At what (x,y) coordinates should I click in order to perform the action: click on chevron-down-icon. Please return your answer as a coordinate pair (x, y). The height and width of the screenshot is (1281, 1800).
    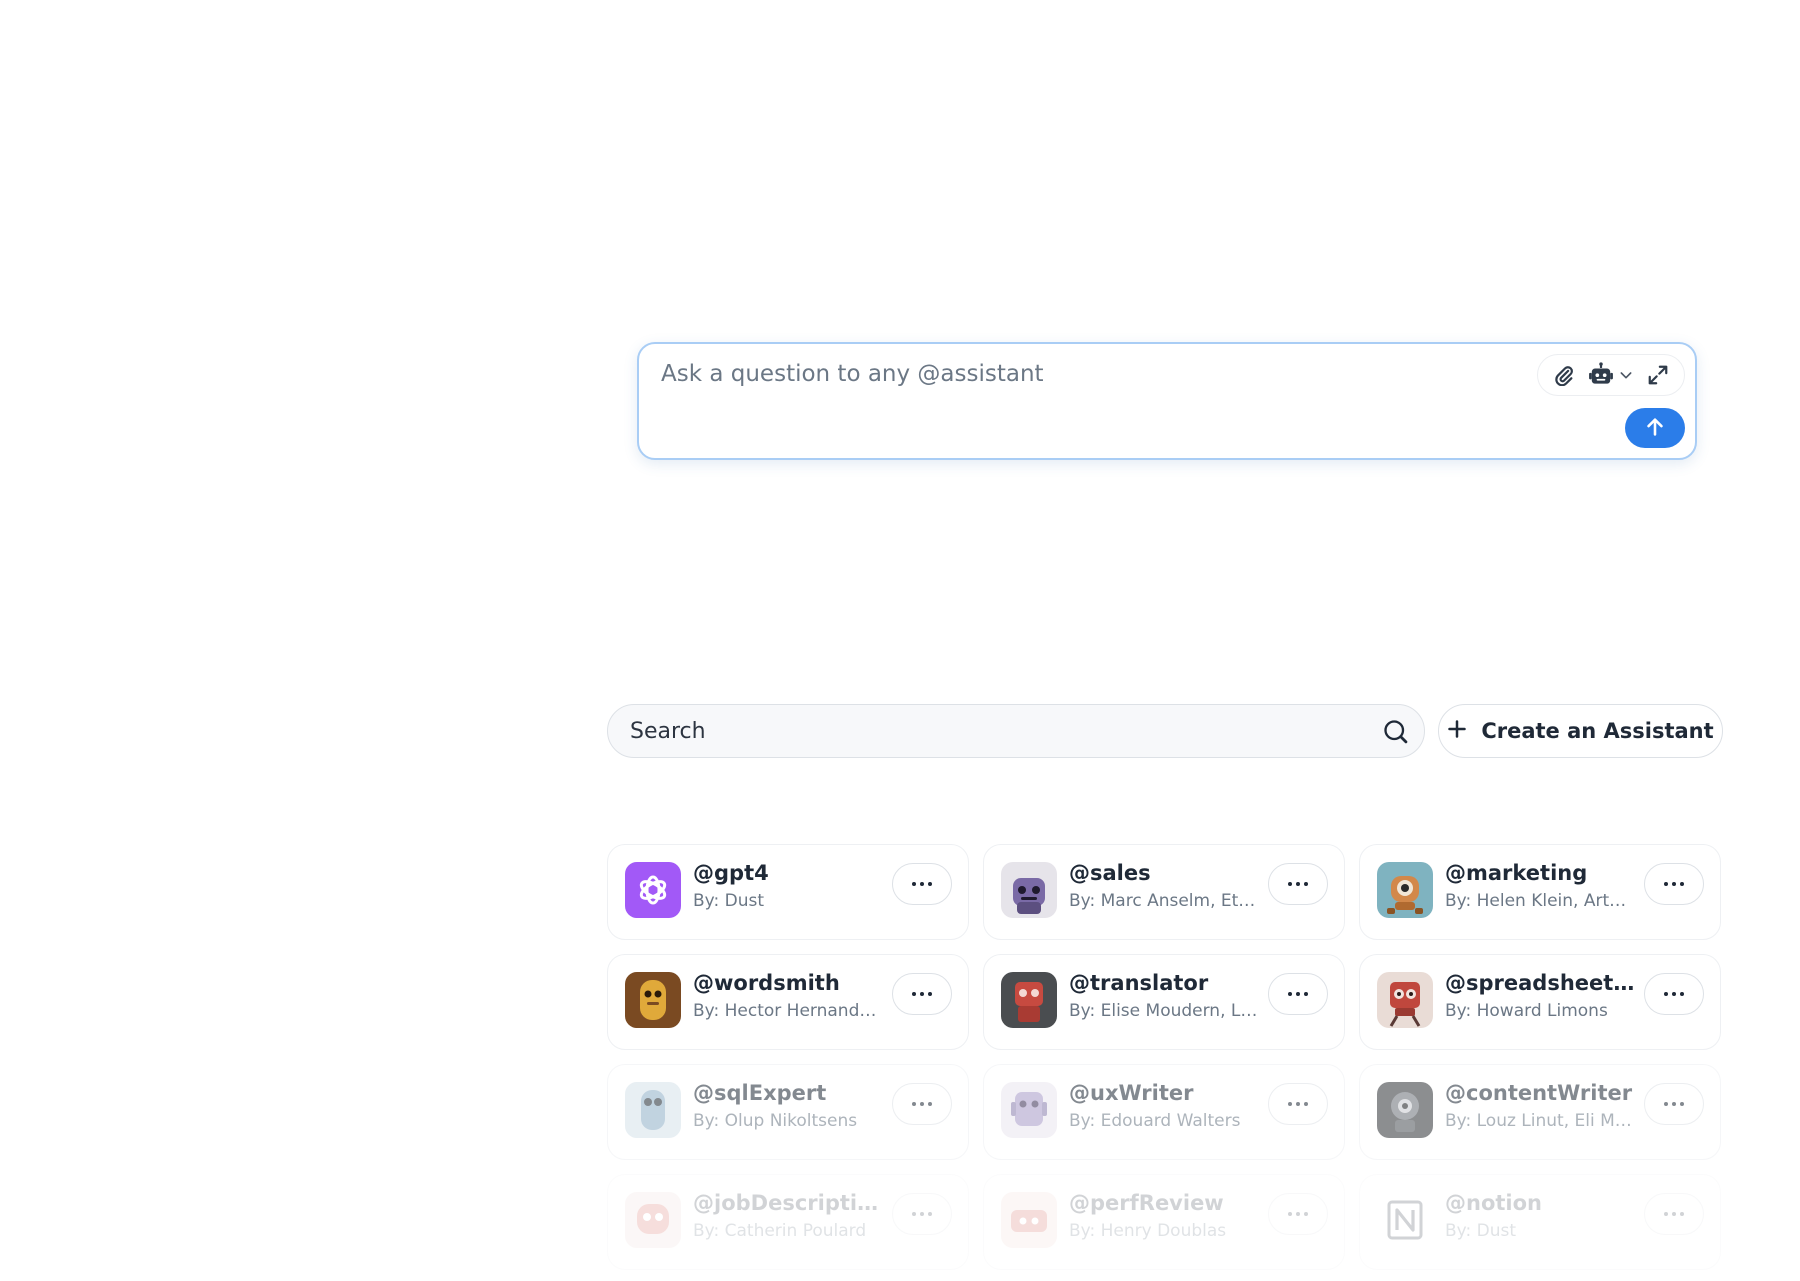
    Looking at the image, I should click on (1626, 375).